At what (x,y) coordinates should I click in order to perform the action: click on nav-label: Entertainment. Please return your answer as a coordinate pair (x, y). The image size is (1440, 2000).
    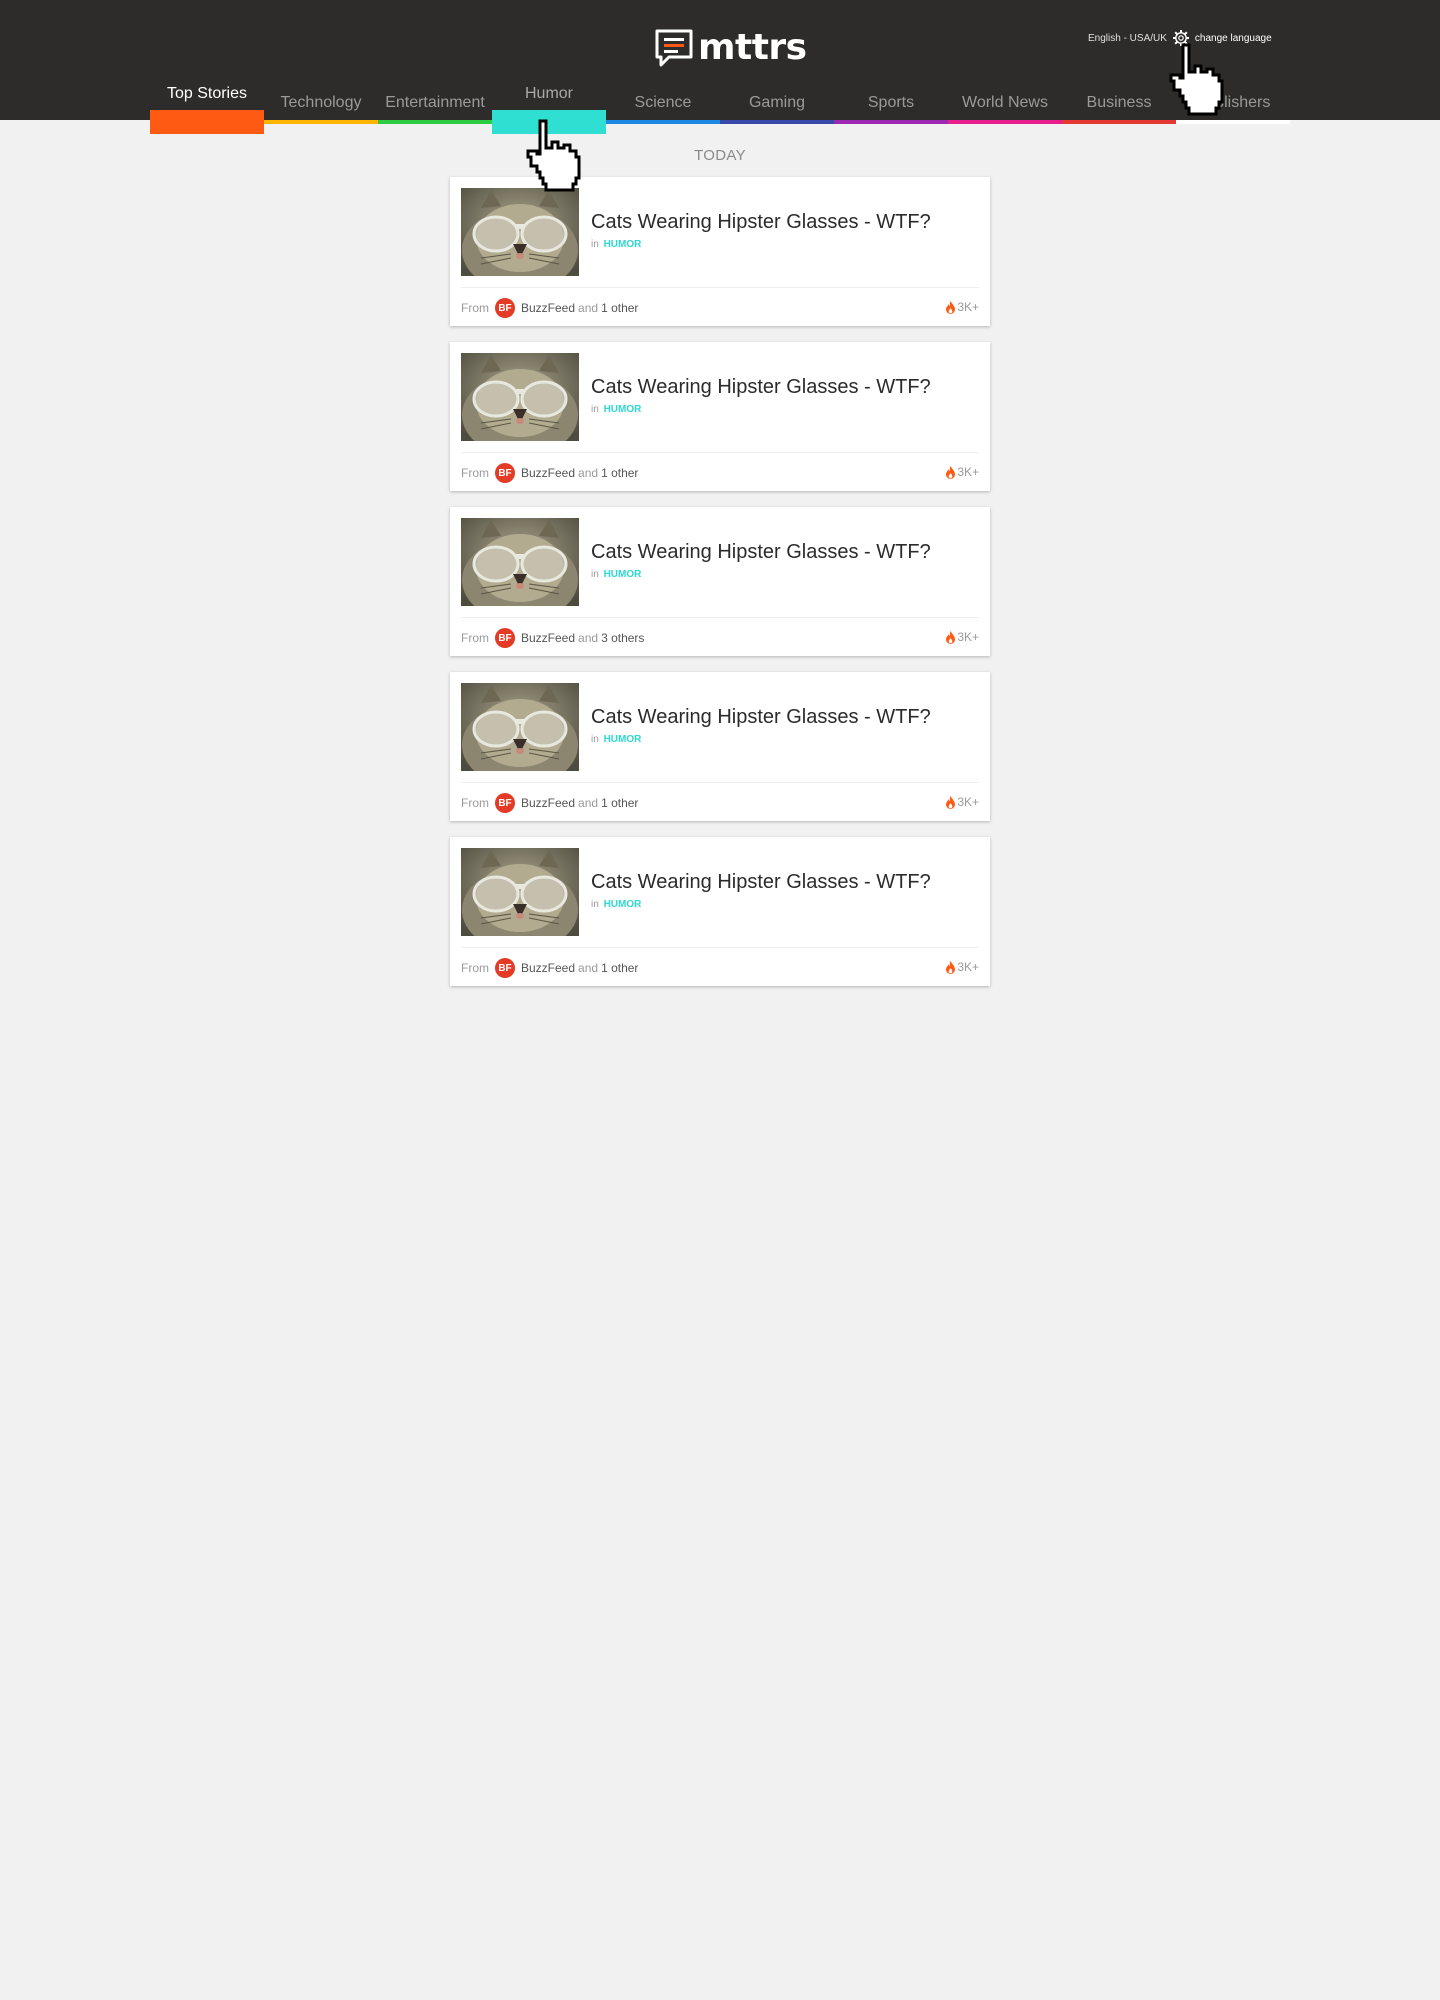
    Looking at the image, I should click on (435, 102).